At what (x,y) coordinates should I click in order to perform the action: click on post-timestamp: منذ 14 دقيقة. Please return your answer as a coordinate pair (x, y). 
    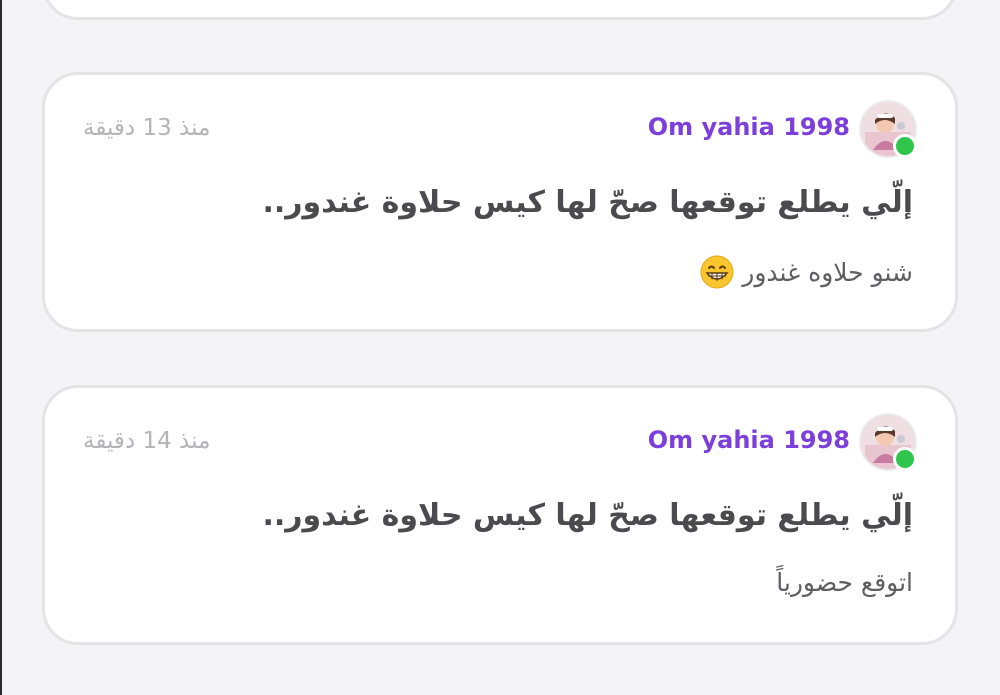
    Looking at the image, I should click on (147, 441).